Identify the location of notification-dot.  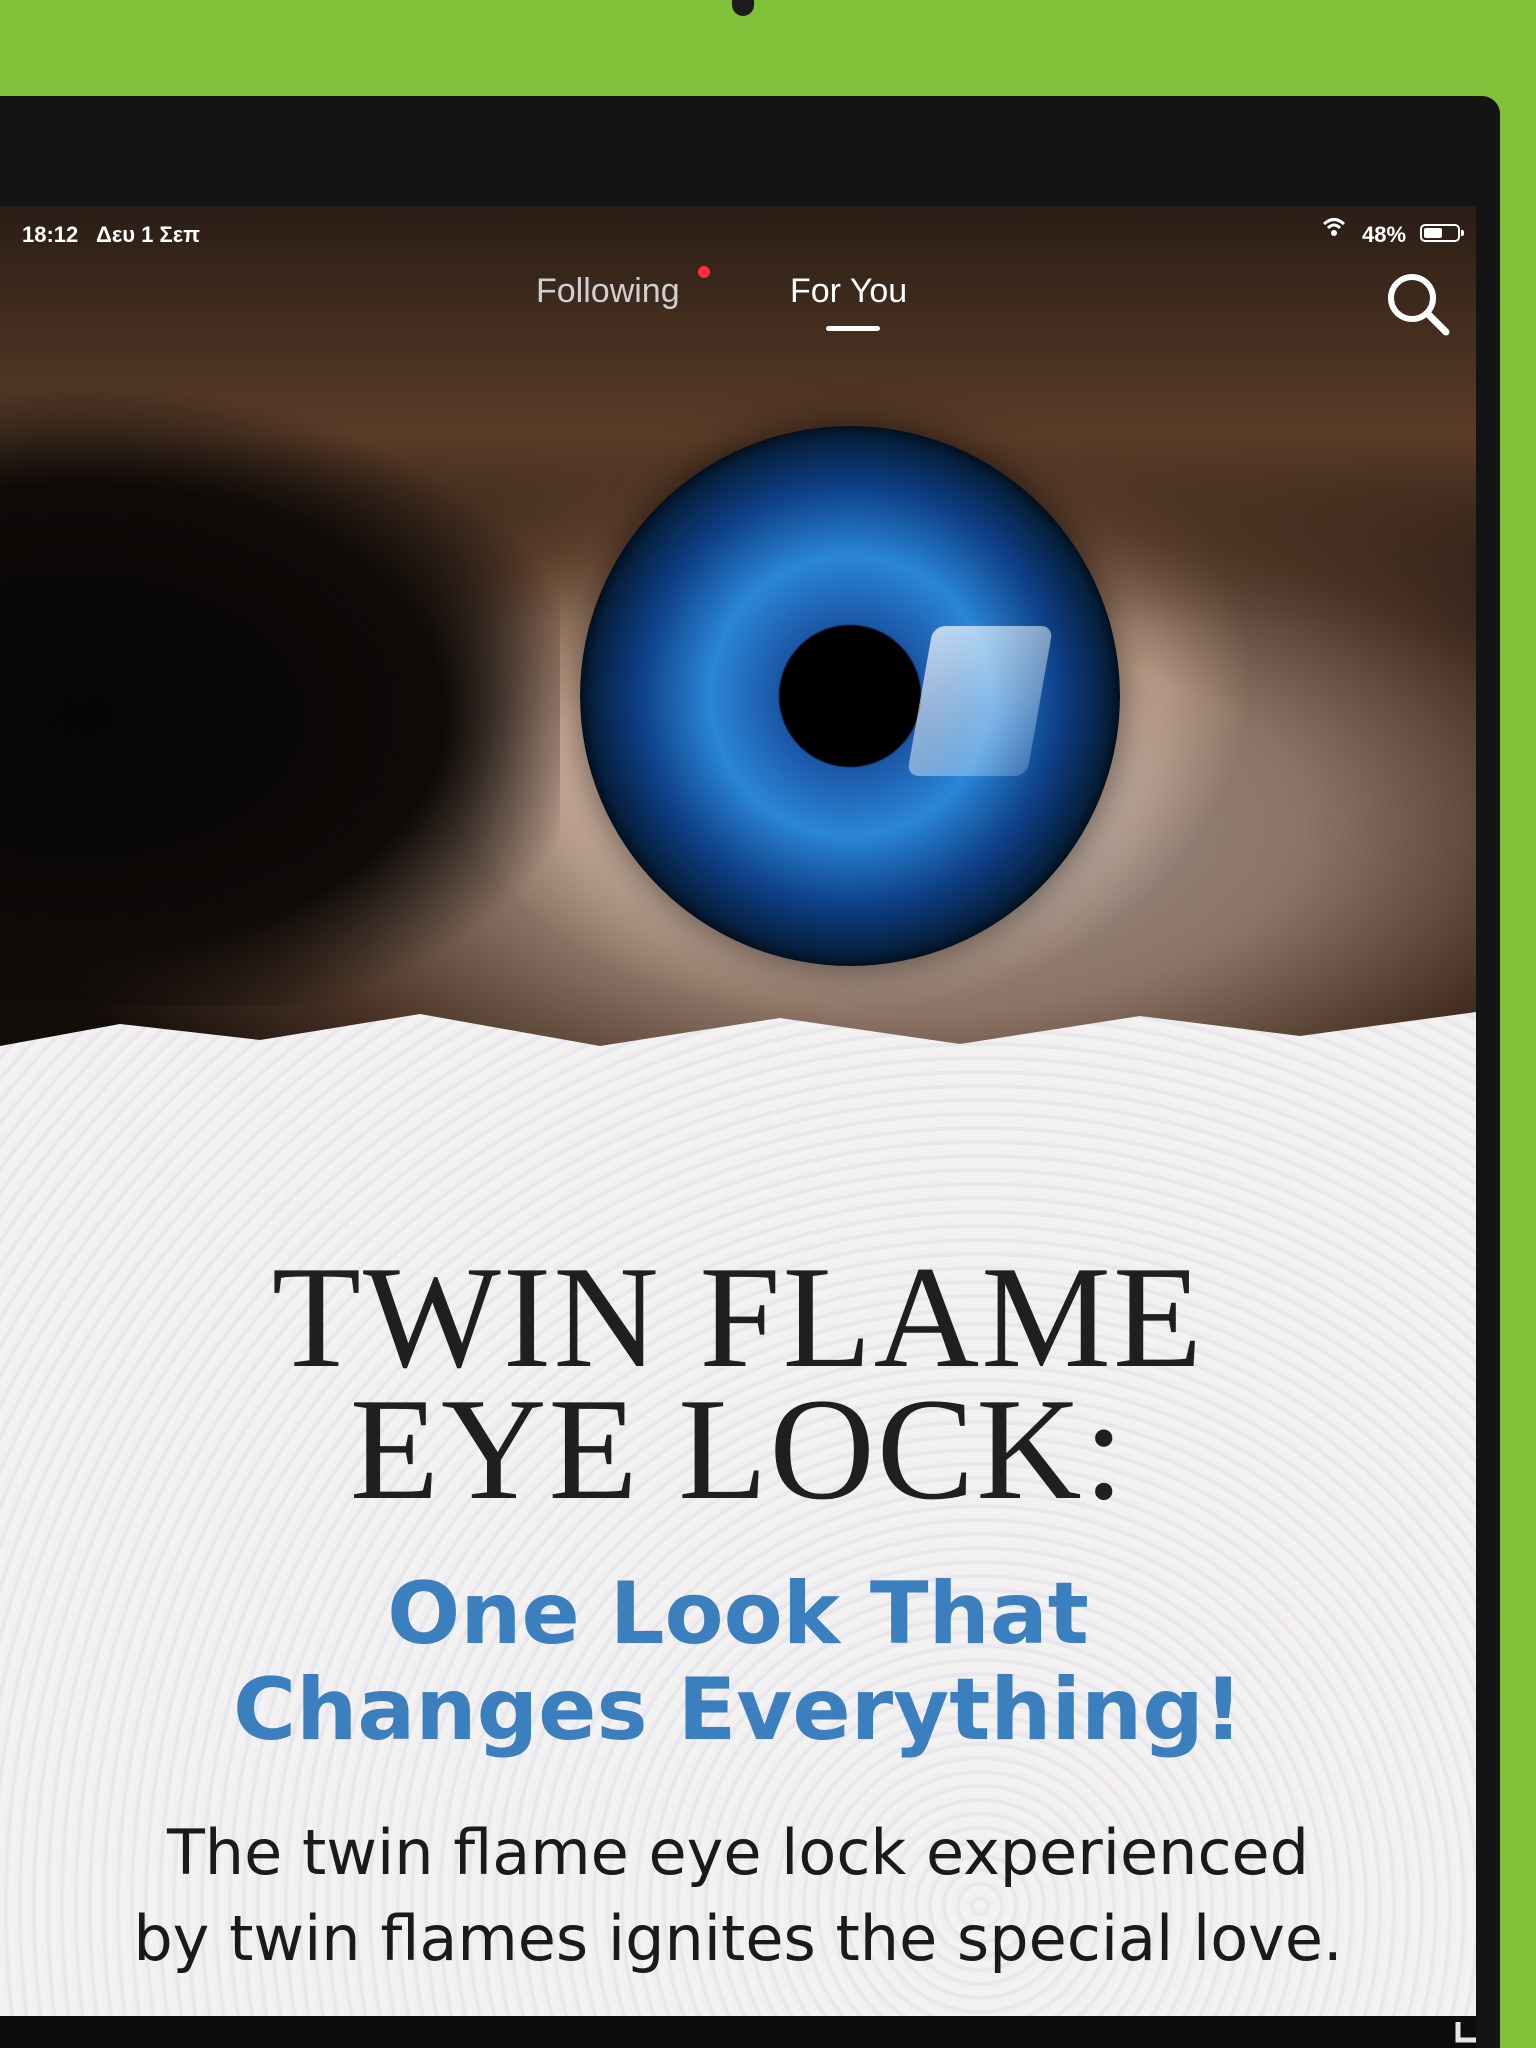
(704, 272).